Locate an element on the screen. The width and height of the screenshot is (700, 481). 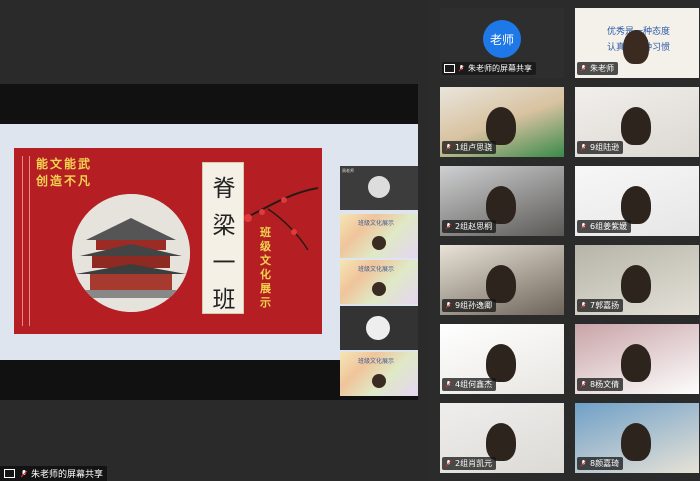
participant-name: 9组孙逸卿 is located at coordinates (474, 305).